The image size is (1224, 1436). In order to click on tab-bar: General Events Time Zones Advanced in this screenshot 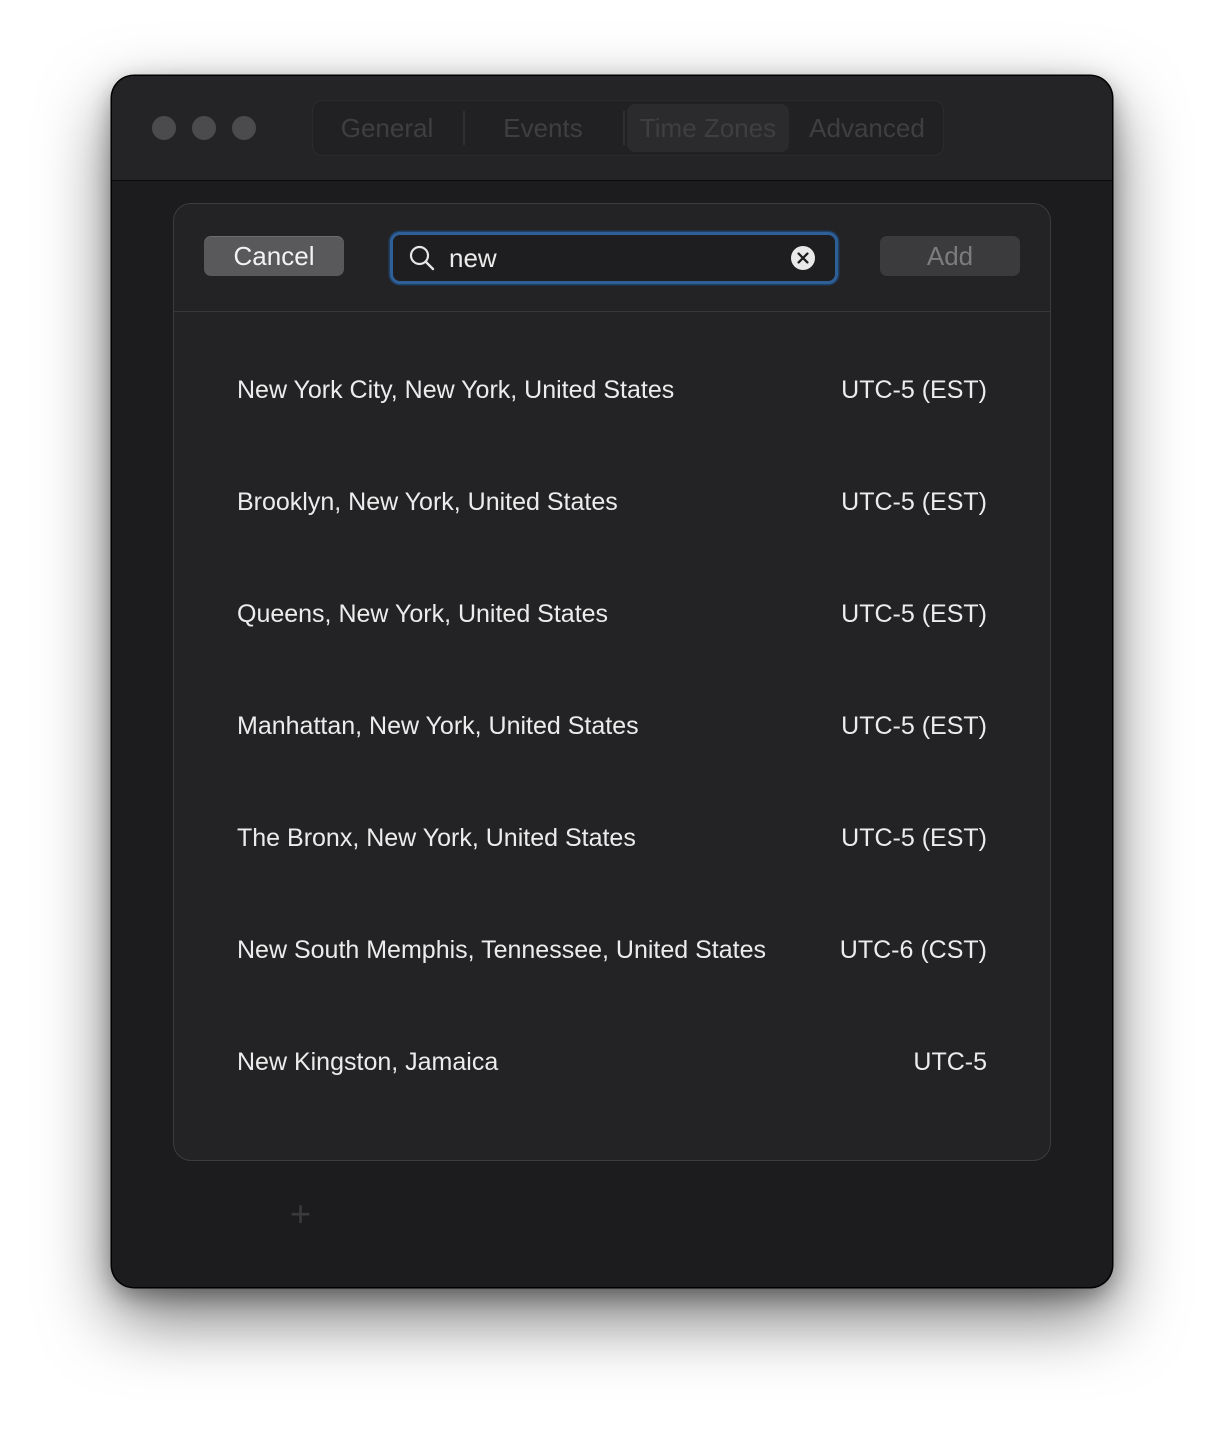, I will do `click(628, 128)`.